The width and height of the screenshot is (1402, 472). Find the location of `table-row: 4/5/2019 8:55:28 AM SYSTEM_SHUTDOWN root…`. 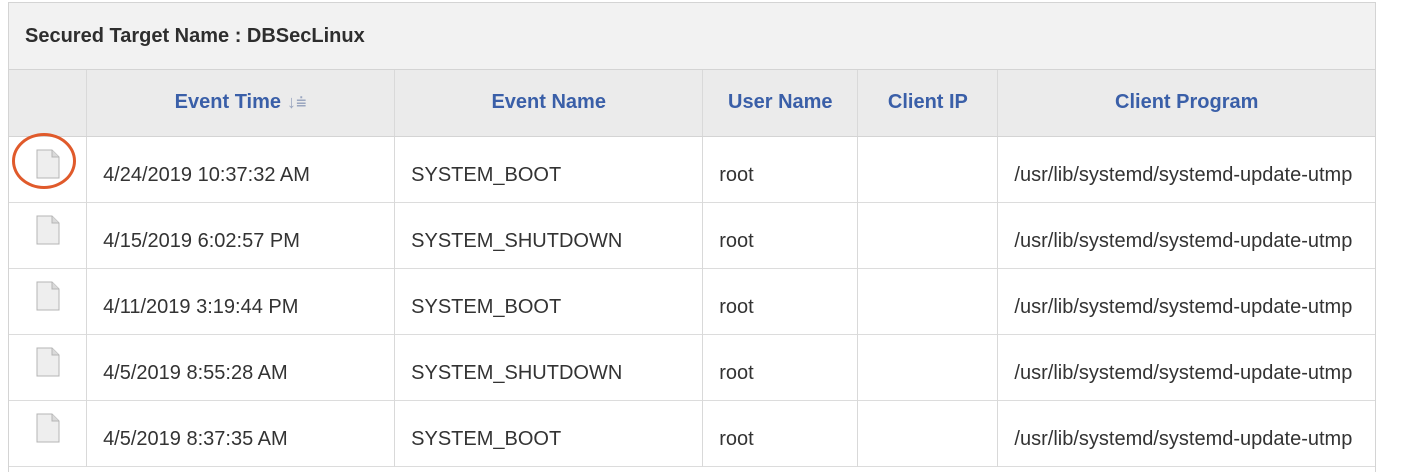

table-row: 4/5/2019 8:55:28 AM SYSTEM_SHUTDOWN root… is located at coordinates (692, 367).